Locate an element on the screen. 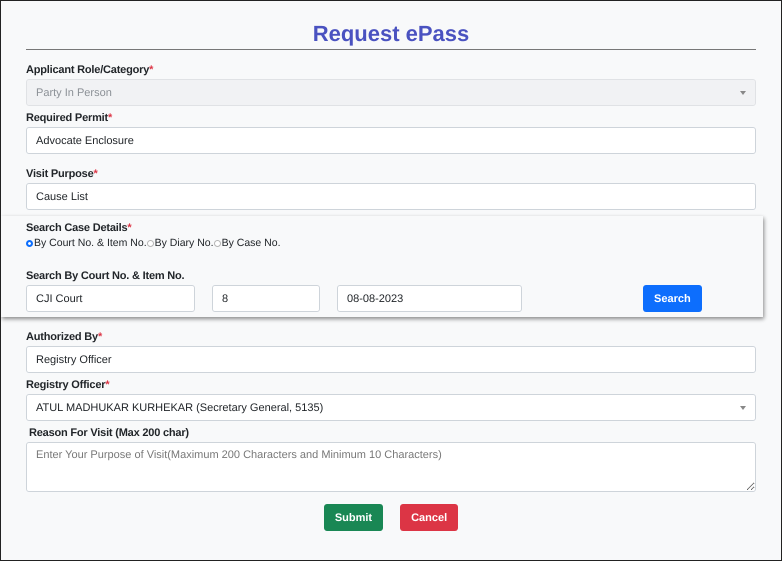 The image size is (782, 561). search-button: Search is located at coordinates (672, 298).